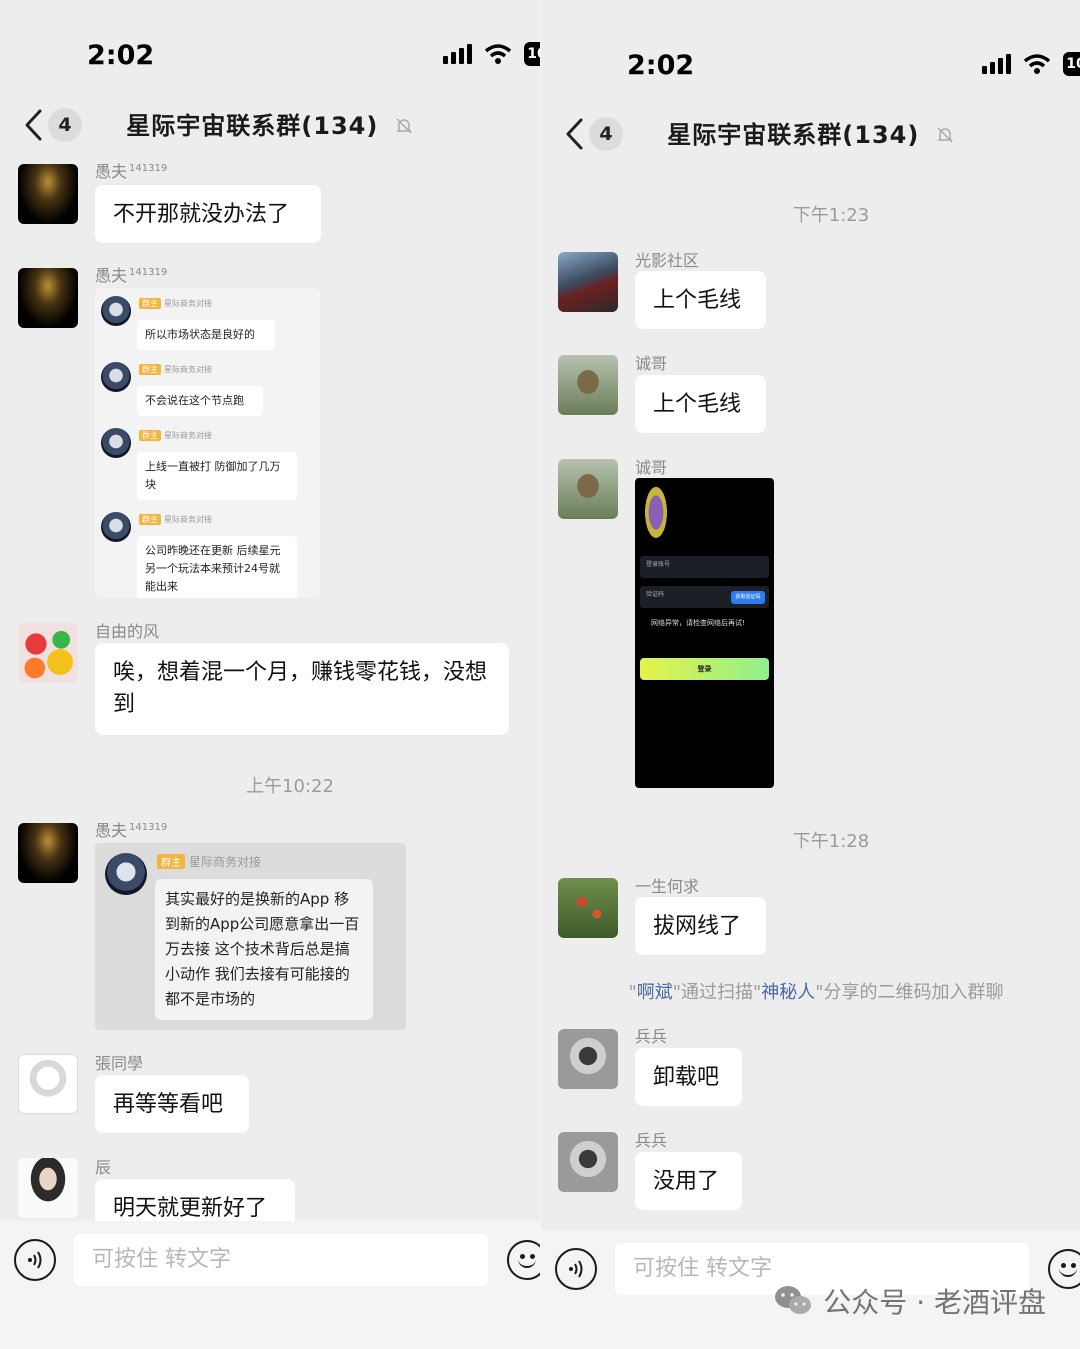 This screenshot has height=1349, width=1080. I want to click on message-bubble: 再等等看吧, so click(172, 1104).